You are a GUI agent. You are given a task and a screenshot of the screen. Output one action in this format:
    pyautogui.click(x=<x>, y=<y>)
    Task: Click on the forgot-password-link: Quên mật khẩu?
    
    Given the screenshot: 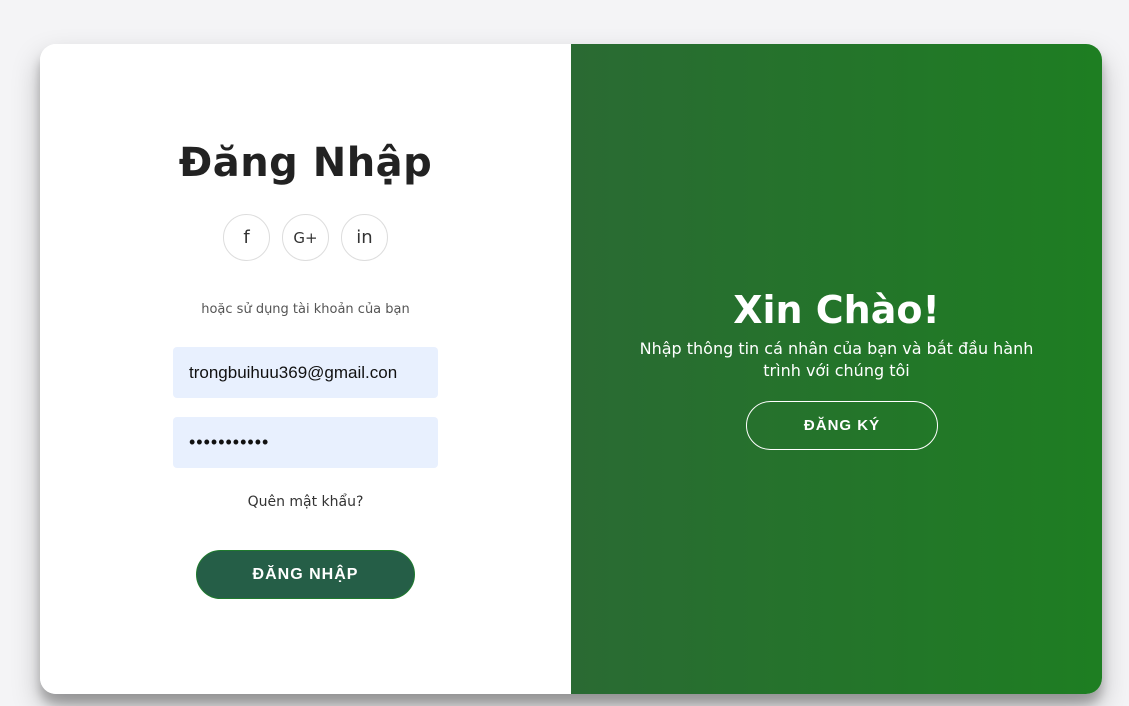 What is the action you would take?
    pyautogui.click(x=305, y=502)
    